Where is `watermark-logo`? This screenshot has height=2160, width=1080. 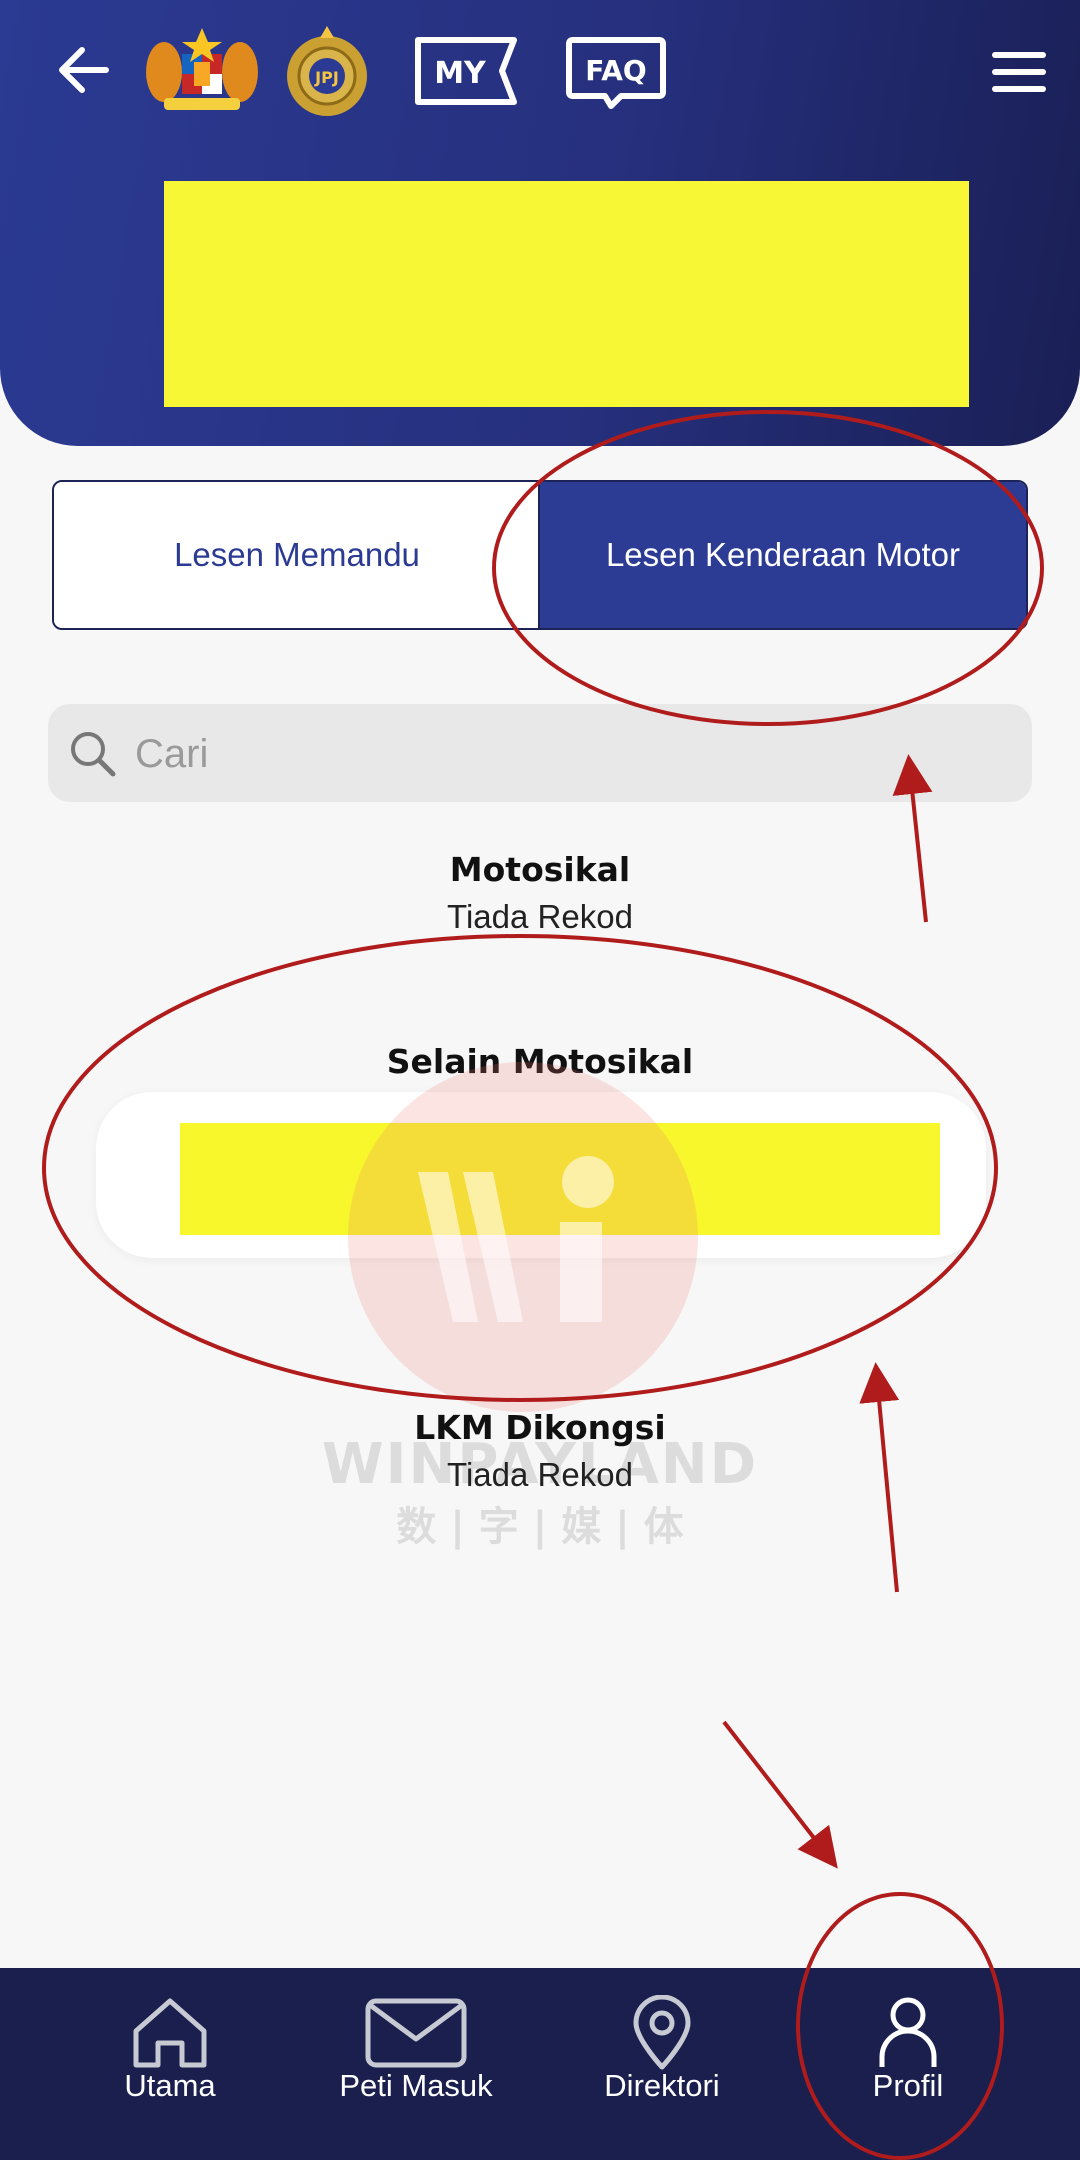
watermark-logo is located at coordinates (523, 1237).